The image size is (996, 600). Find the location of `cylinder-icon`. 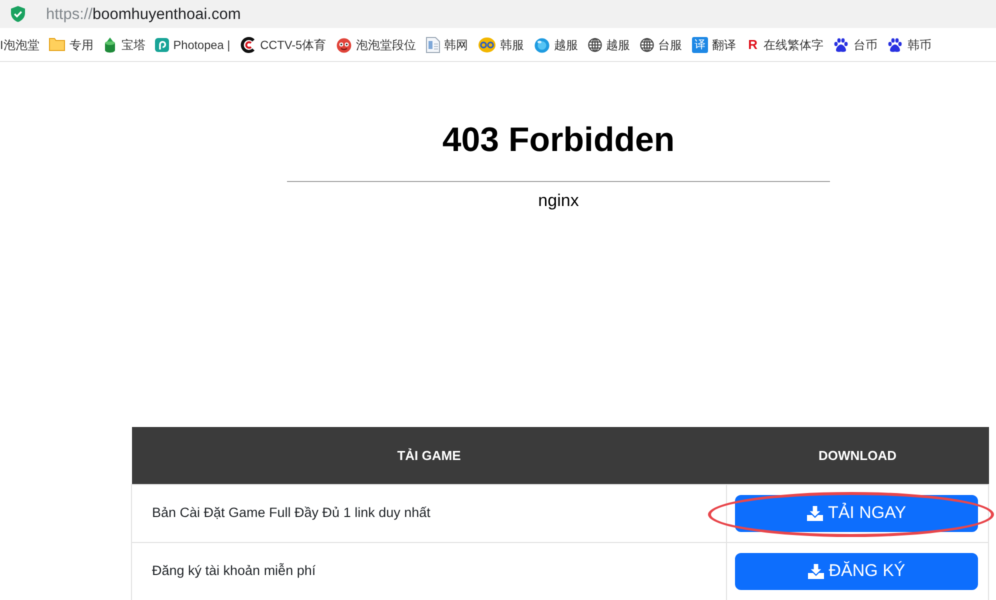

cylinder-icon is located at coordinates (110, 44).